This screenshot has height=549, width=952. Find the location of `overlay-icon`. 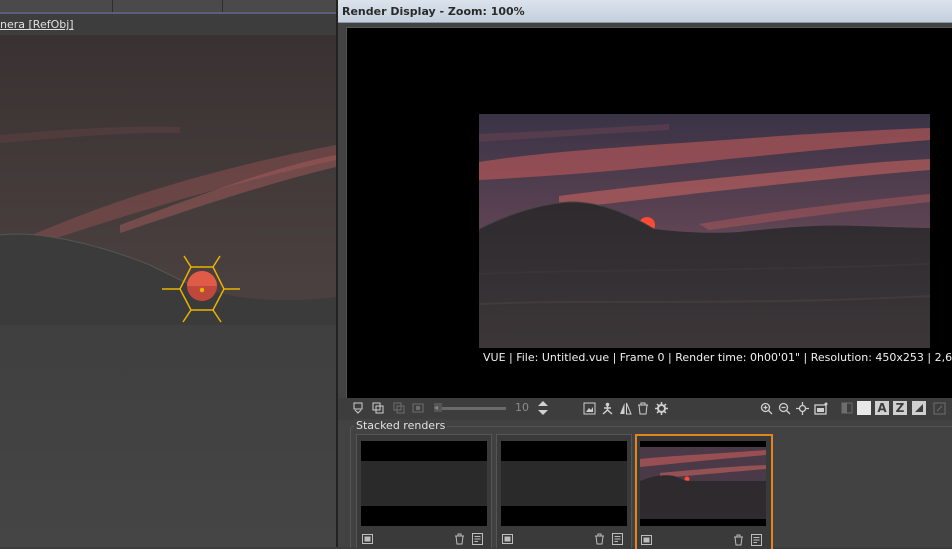

overlay-icon is located at coordinates (418, 408).